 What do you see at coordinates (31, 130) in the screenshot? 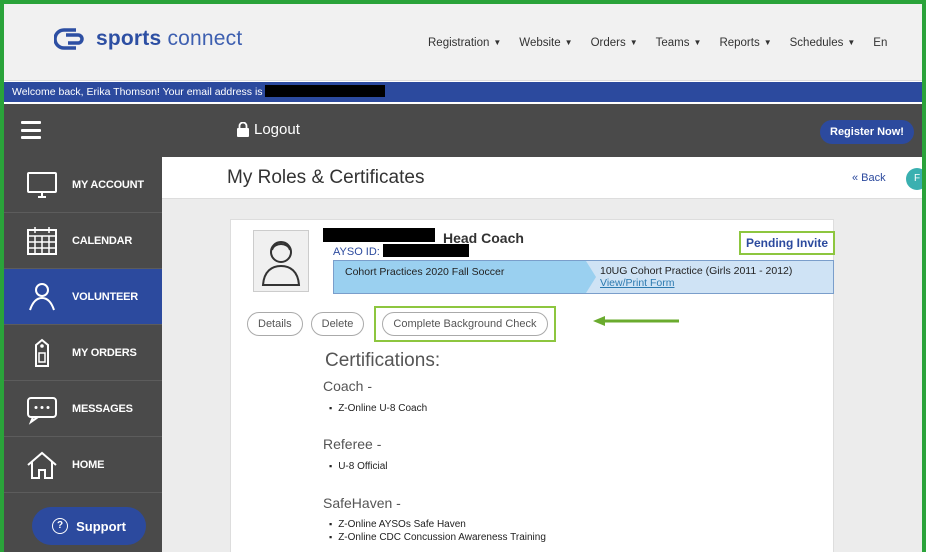
I see `menu-icon` at bounding box center [31, 130].